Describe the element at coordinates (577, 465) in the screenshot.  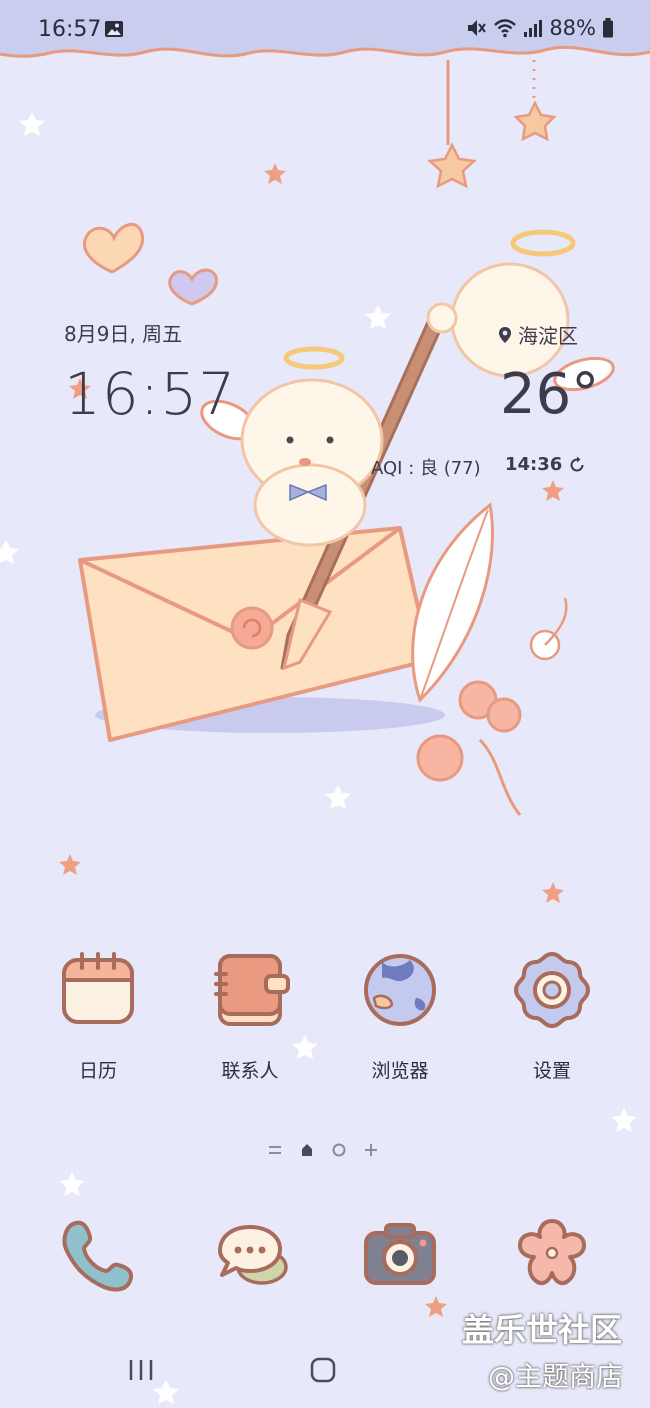
I see `refresh-icon` at that location.